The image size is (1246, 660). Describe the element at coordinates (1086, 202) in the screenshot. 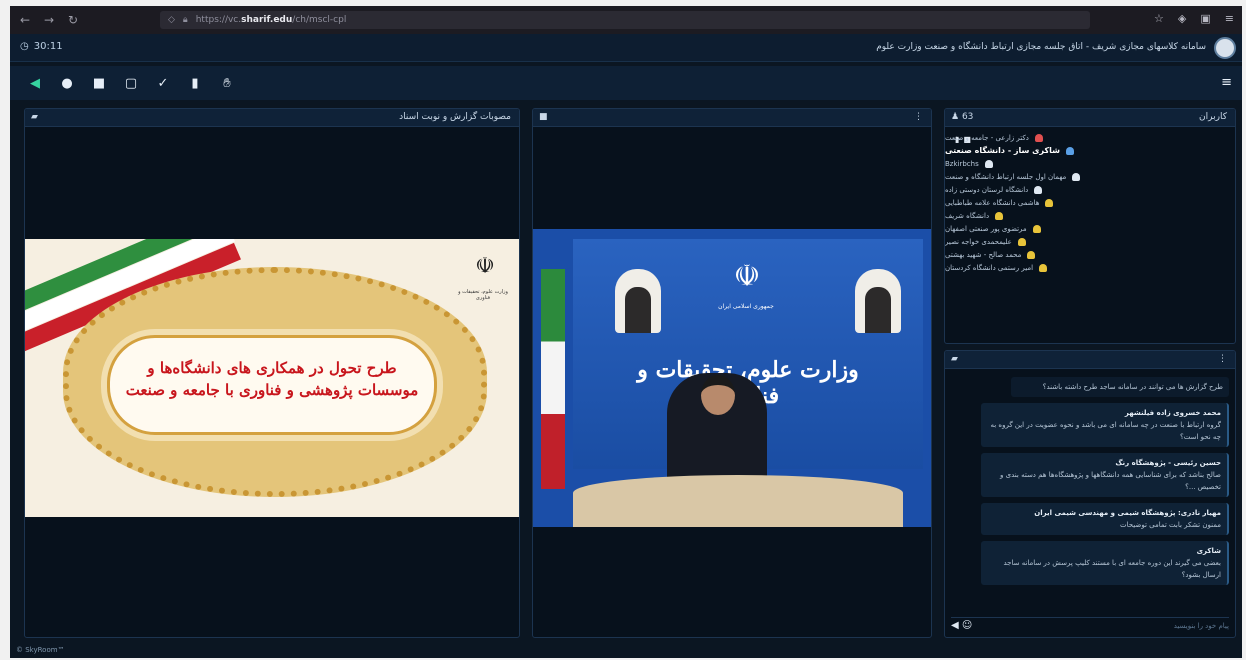

I see `participant-row: هاشمی دانشگاه علامه طباطبایی` at that location.